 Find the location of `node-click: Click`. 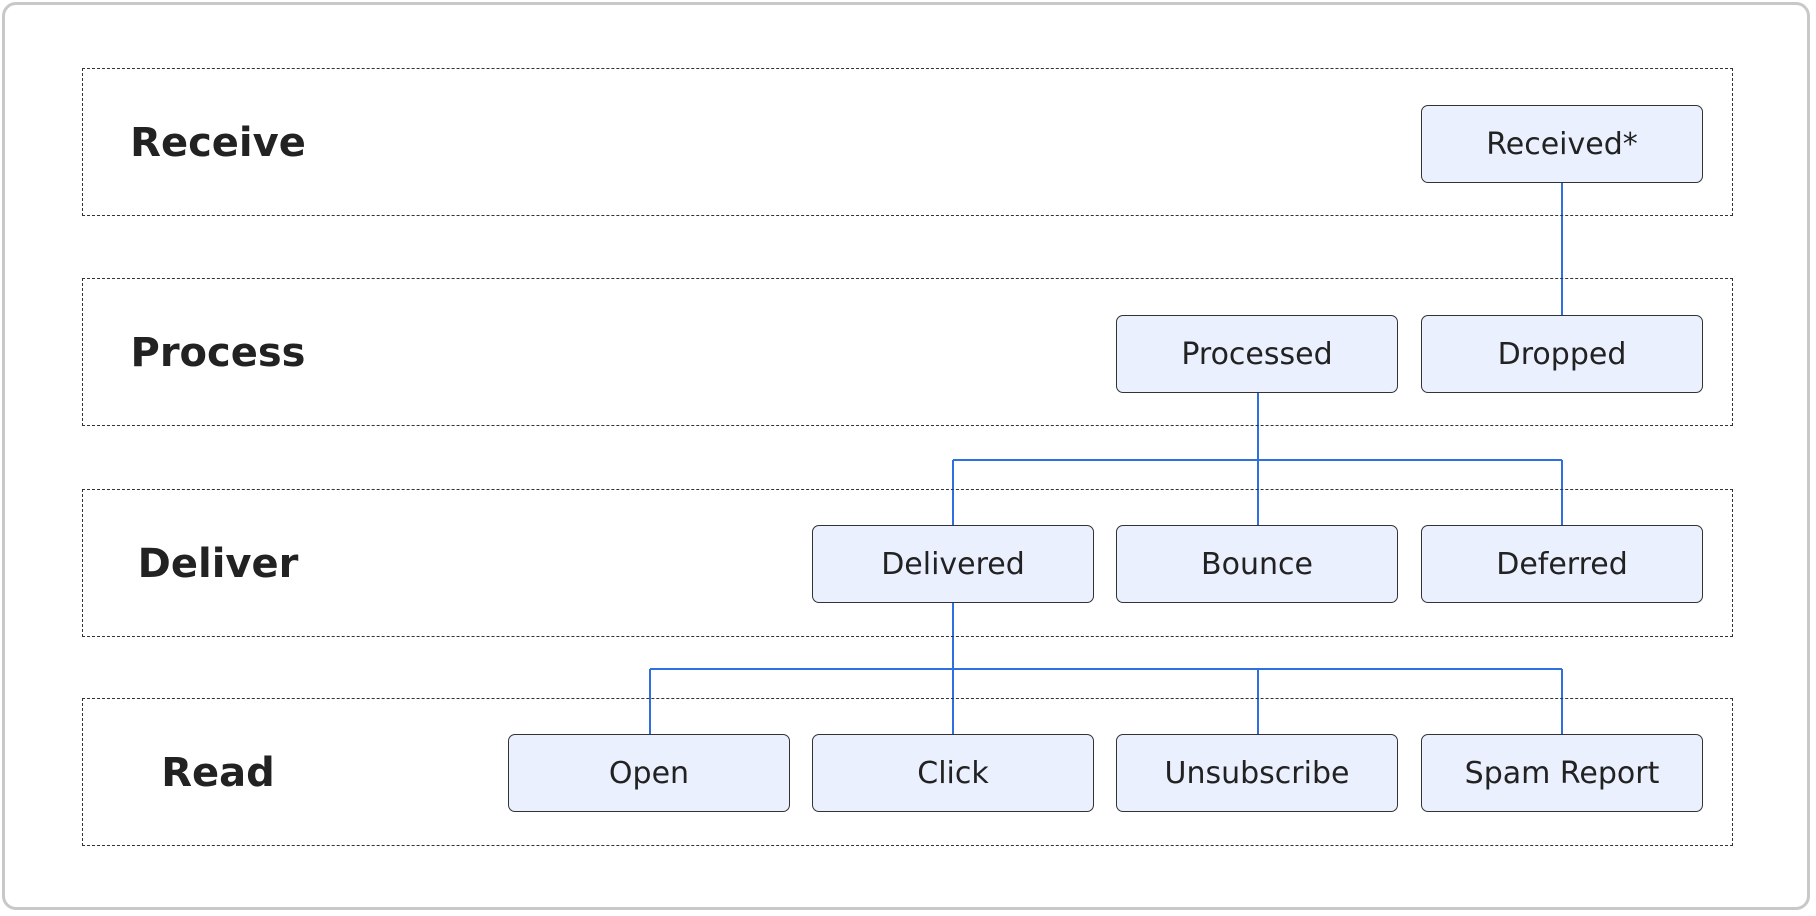

node-click: Click is located at coordinates (953, 773).